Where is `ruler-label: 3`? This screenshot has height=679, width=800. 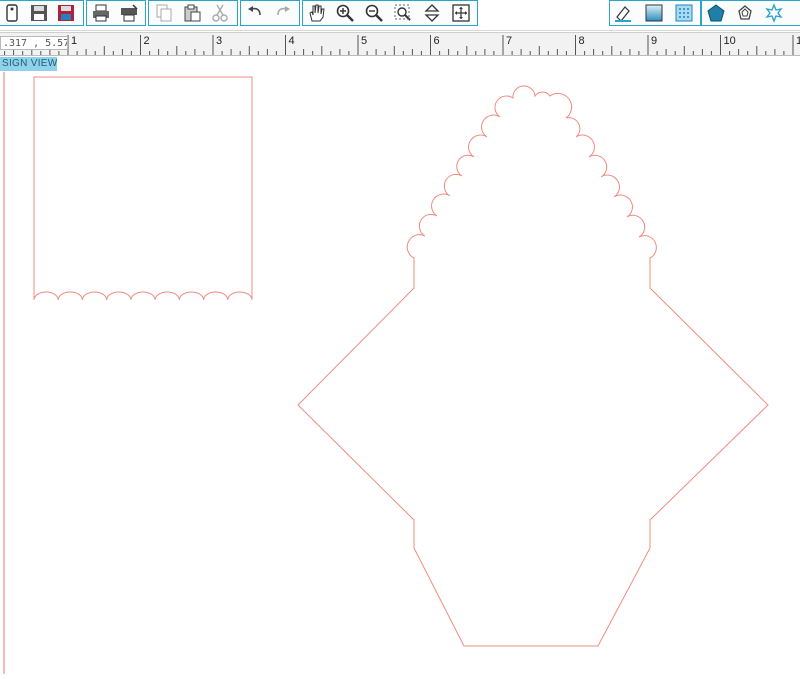 ruler-label: 3 is located at coordinates (219, 41).